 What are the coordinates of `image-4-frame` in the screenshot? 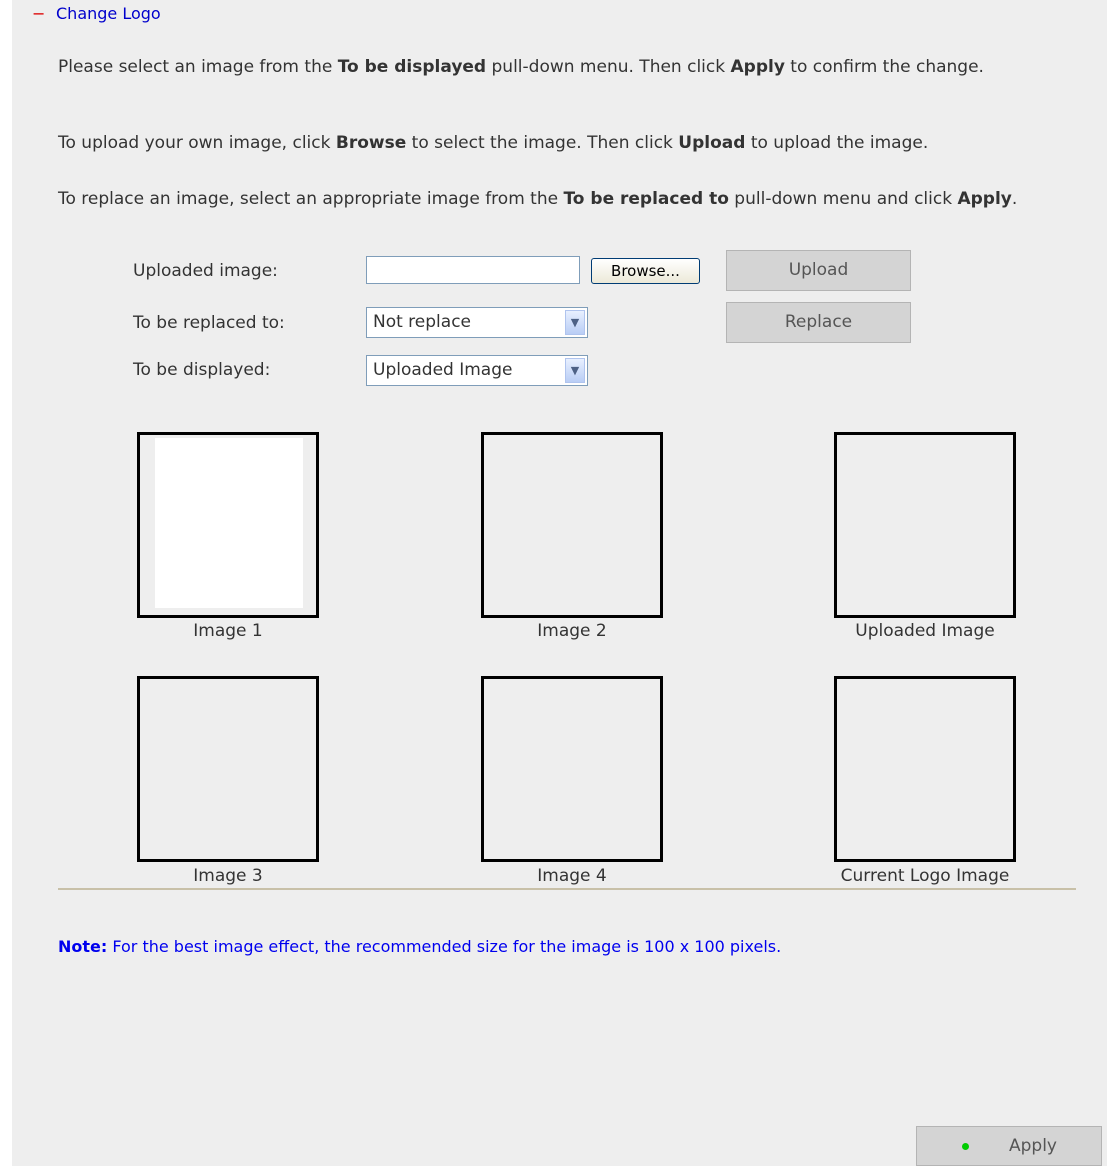 It's located at (572, 769).